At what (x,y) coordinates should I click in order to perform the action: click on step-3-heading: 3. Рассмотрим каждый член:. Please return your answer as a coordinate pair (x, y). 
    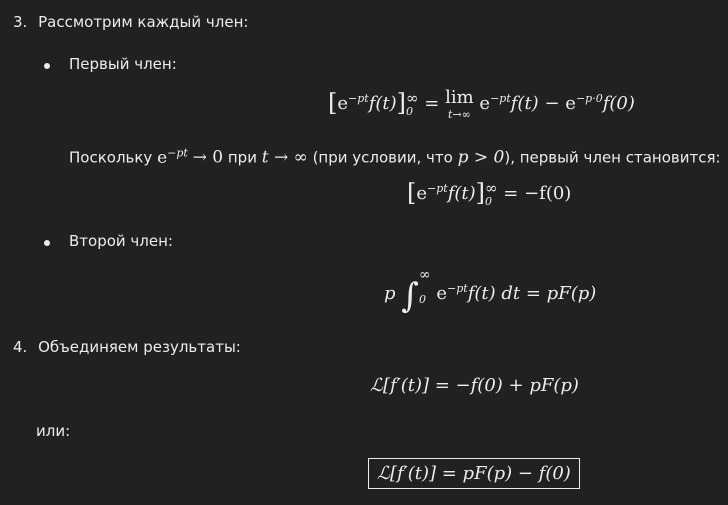
    Looking at the image, I should click on (130, 22).